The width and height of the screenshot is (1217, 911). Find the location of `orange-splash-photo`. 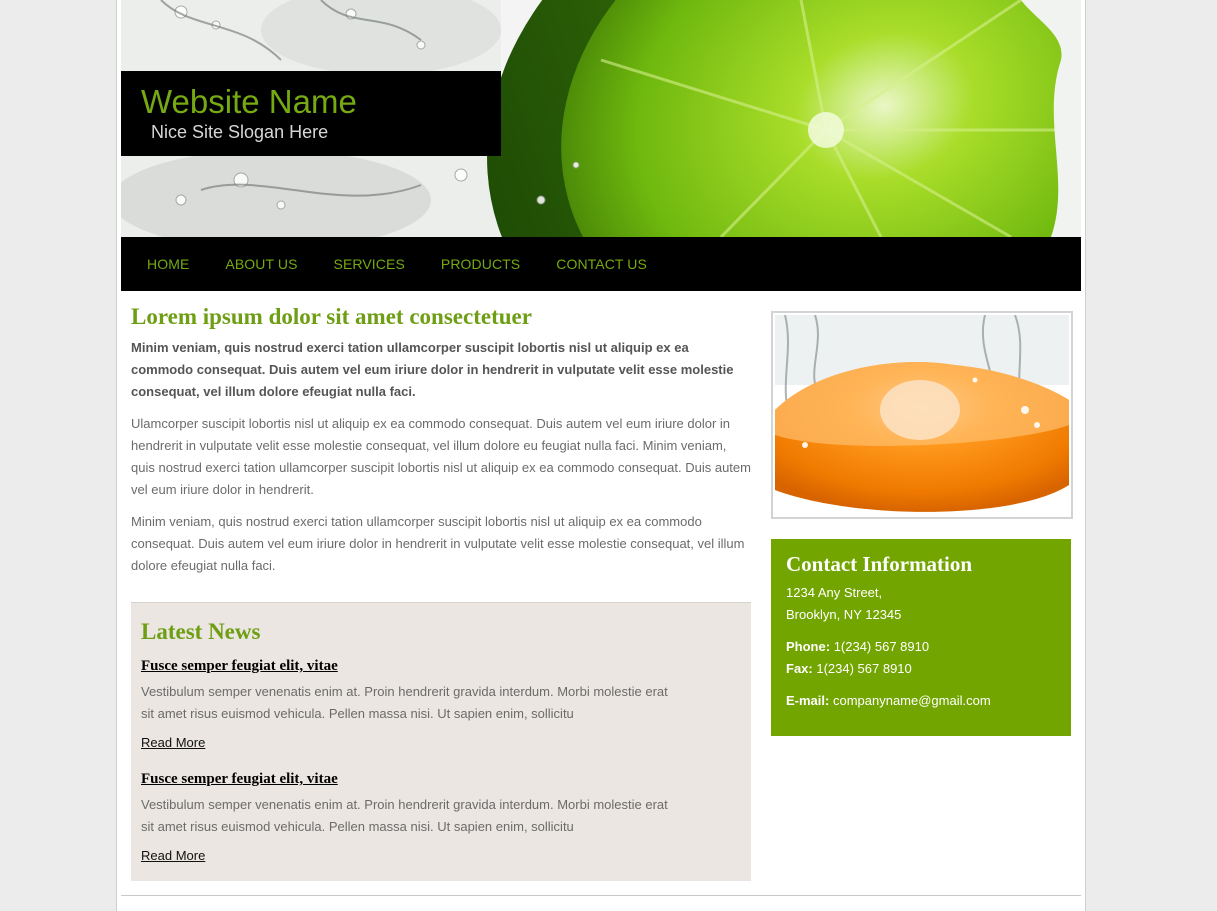

orange-splash-photo is located at coordinates (922, 415).